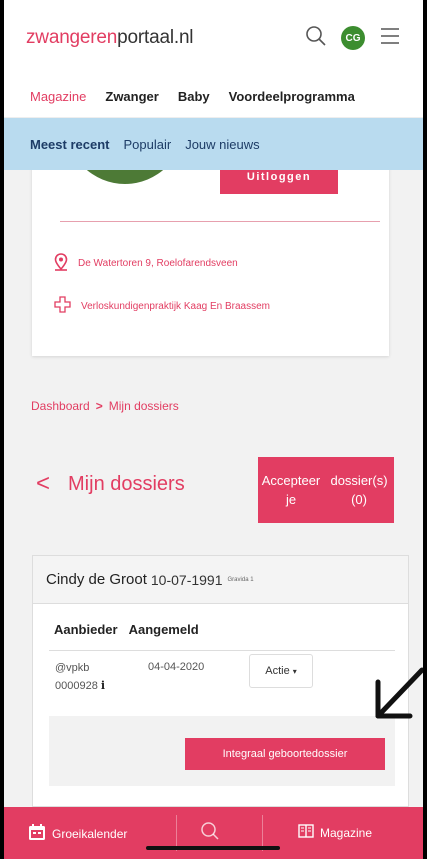 The image size is (427, 859). I want to click on profile-divider, so click(220, 221).